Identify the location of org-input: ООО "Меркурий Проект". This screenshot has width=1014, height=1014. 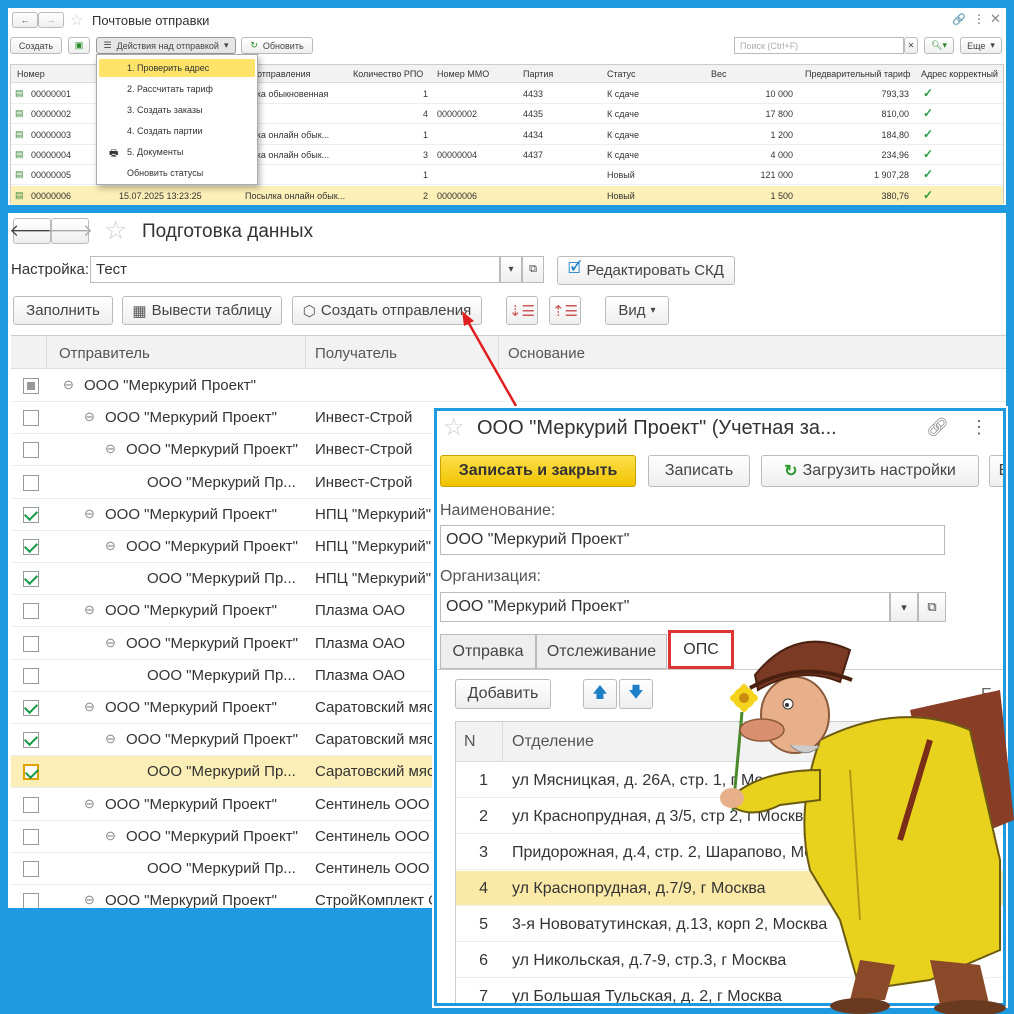
(665, 607).